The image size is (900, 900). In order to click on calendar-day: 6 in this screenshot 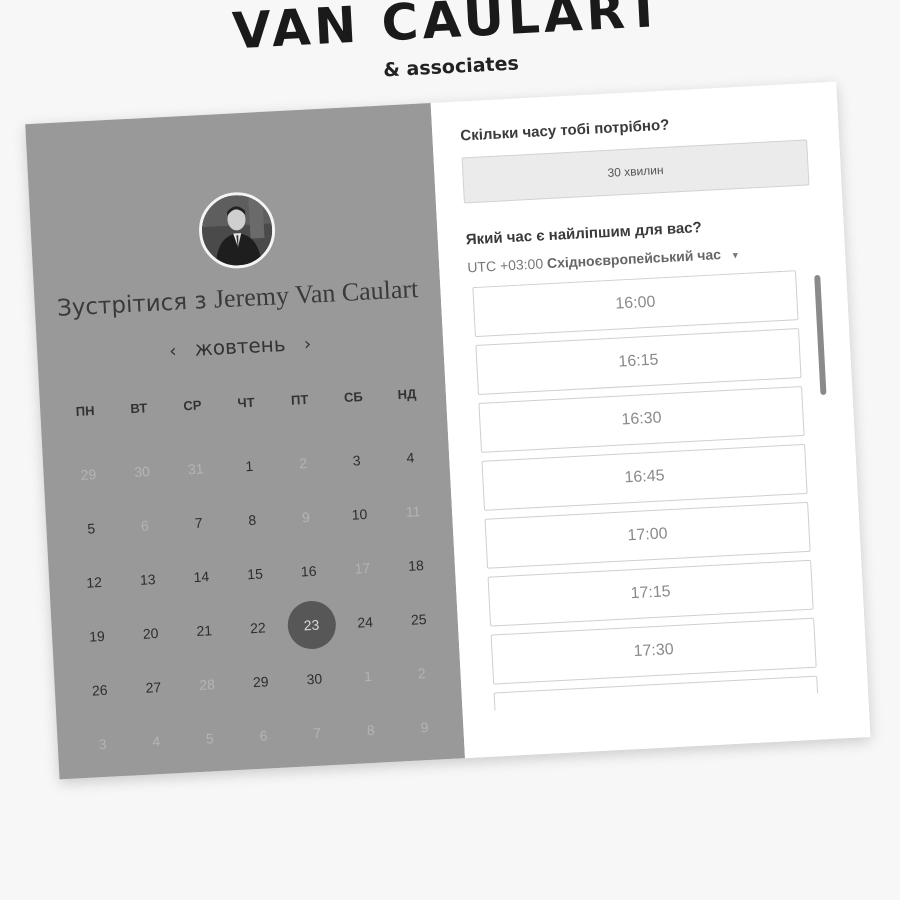, I will do `click(263, 735)`.